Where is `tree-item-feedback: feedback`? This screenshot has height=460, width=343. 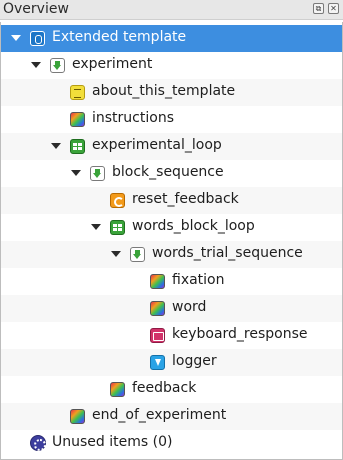 tree-item-feedback: feedback is located at coordinates (171, 389).